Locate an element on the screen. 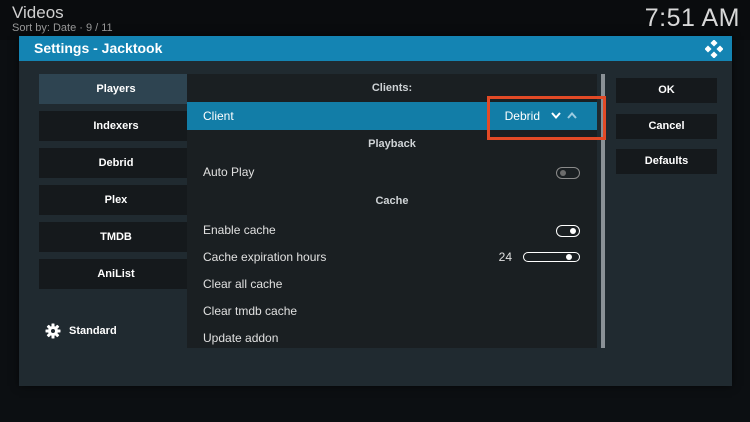  settings-level-label: Standard is located at coordinates (93, 331).